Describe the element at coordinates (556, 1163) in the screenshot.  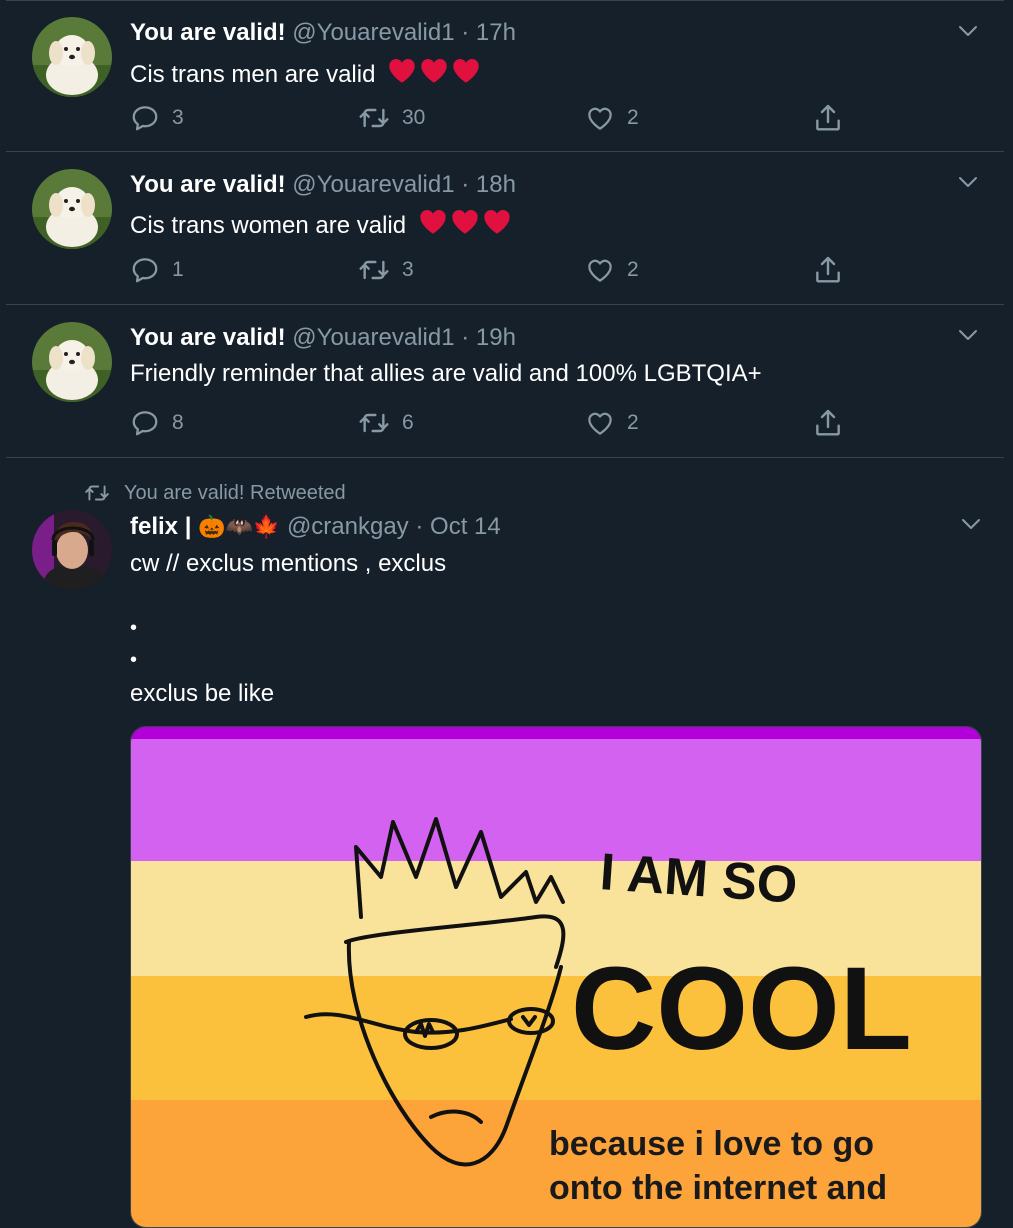
I see `flag-stripe-orange` at that location.